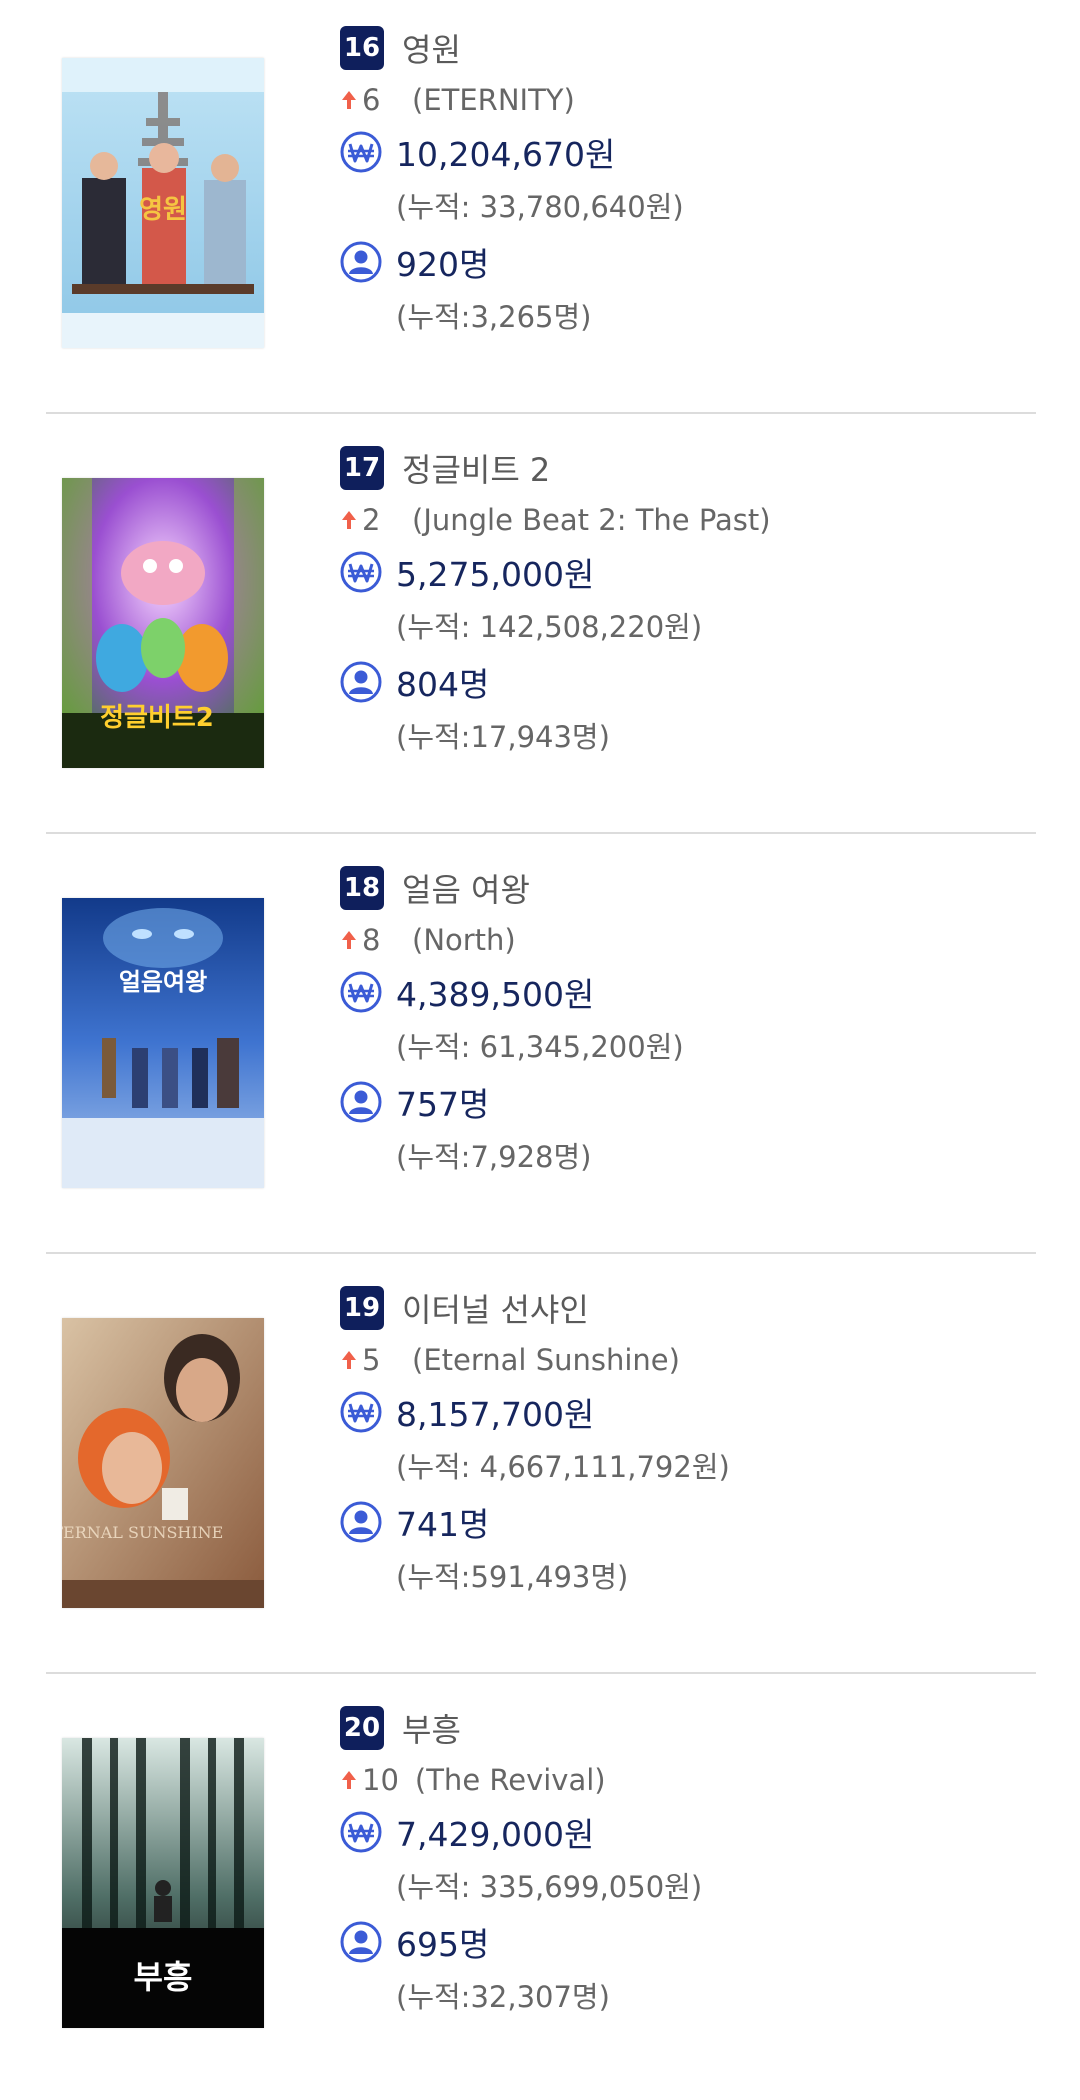  I want to click on revenue-row: 7,429,000원, so click(467, 1832).